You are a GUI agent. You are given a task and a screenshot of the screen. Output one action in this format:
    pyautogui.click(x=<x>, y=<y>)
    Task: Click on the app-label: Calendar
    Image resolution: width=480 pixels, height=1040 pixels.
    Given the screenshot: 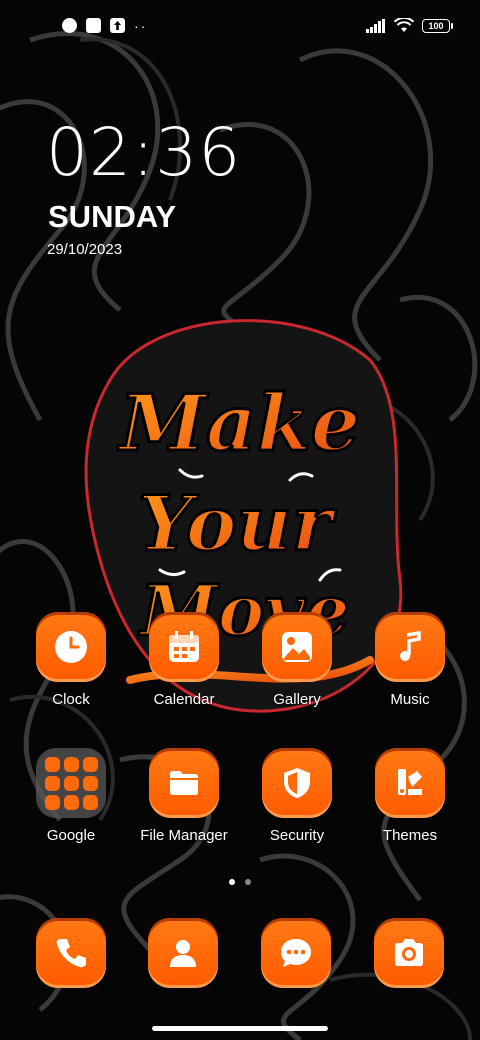 What is the action you would take?
    pyautogui.click(x=184, y=699)
    